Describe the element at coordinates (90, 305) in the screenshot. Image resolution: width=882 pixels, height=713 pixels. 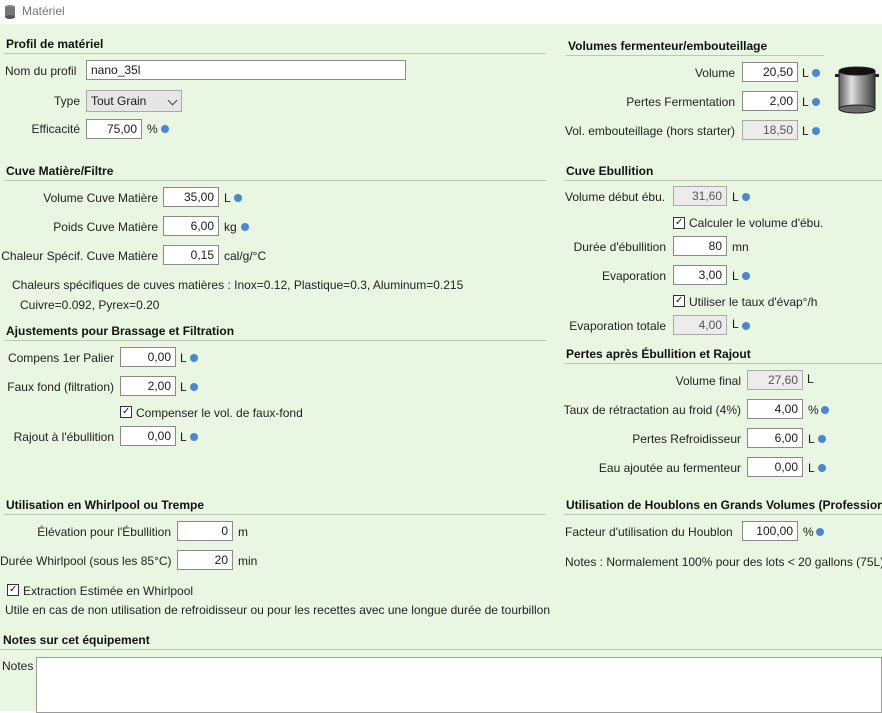
I see `mash-note-line2: Cuivre=0.092, Pyrex=0.20` at that location.